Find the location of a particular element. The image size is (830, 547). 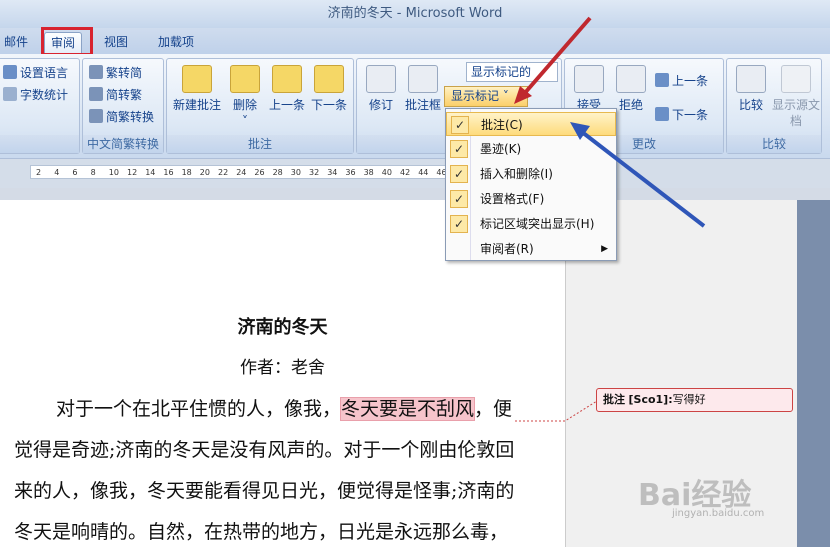

blue-arrow is located at coordinates (643, 179).